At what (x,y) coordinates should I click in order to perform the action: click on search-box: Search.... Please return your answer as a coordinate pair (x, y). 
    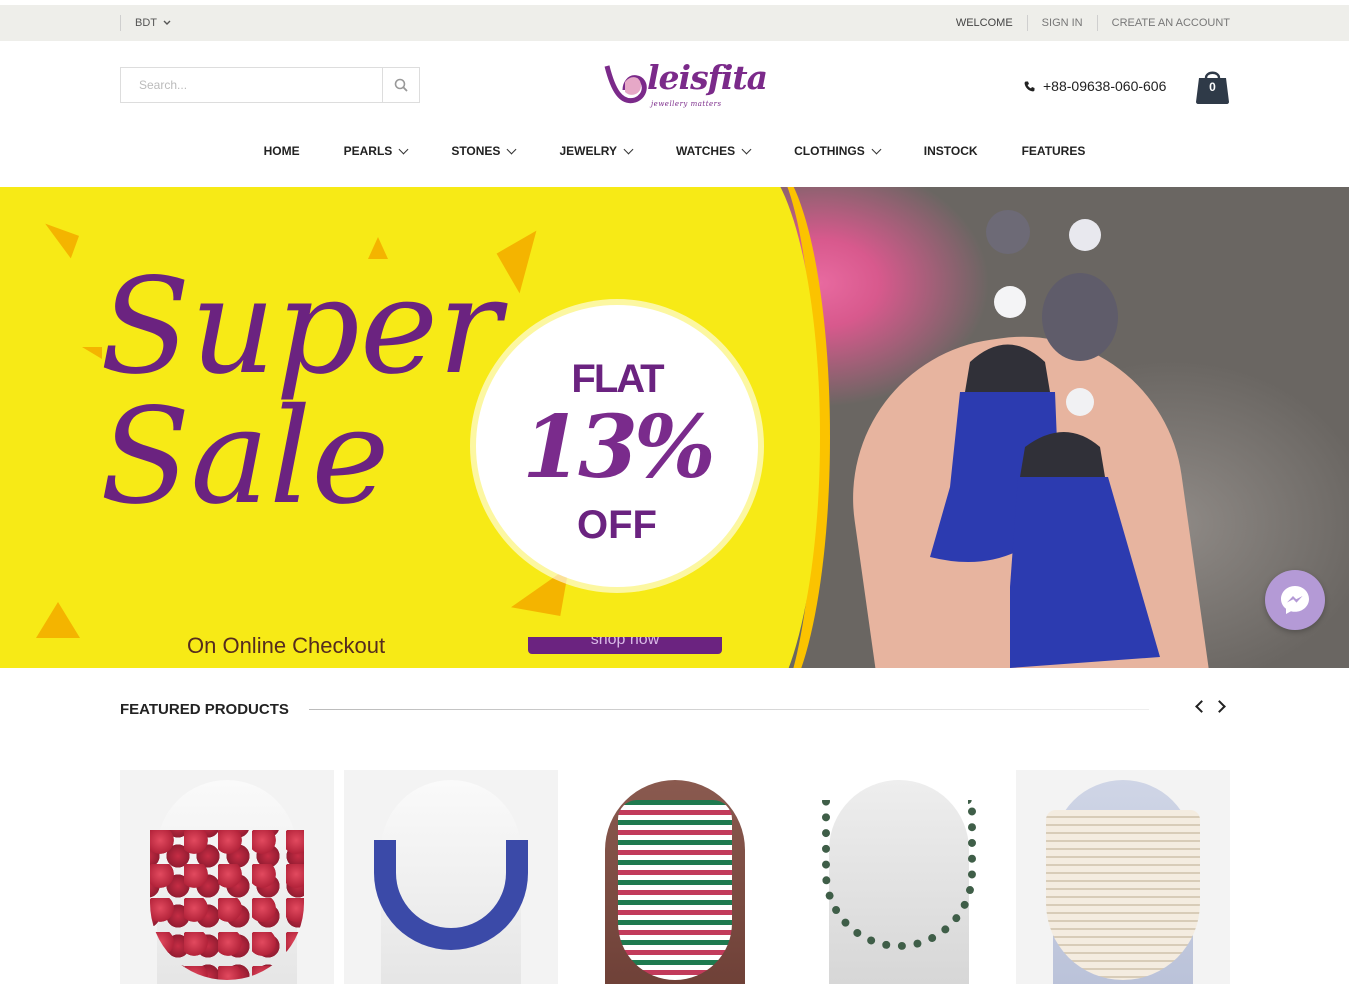
    Looking at the image, I should click on (270, 85).